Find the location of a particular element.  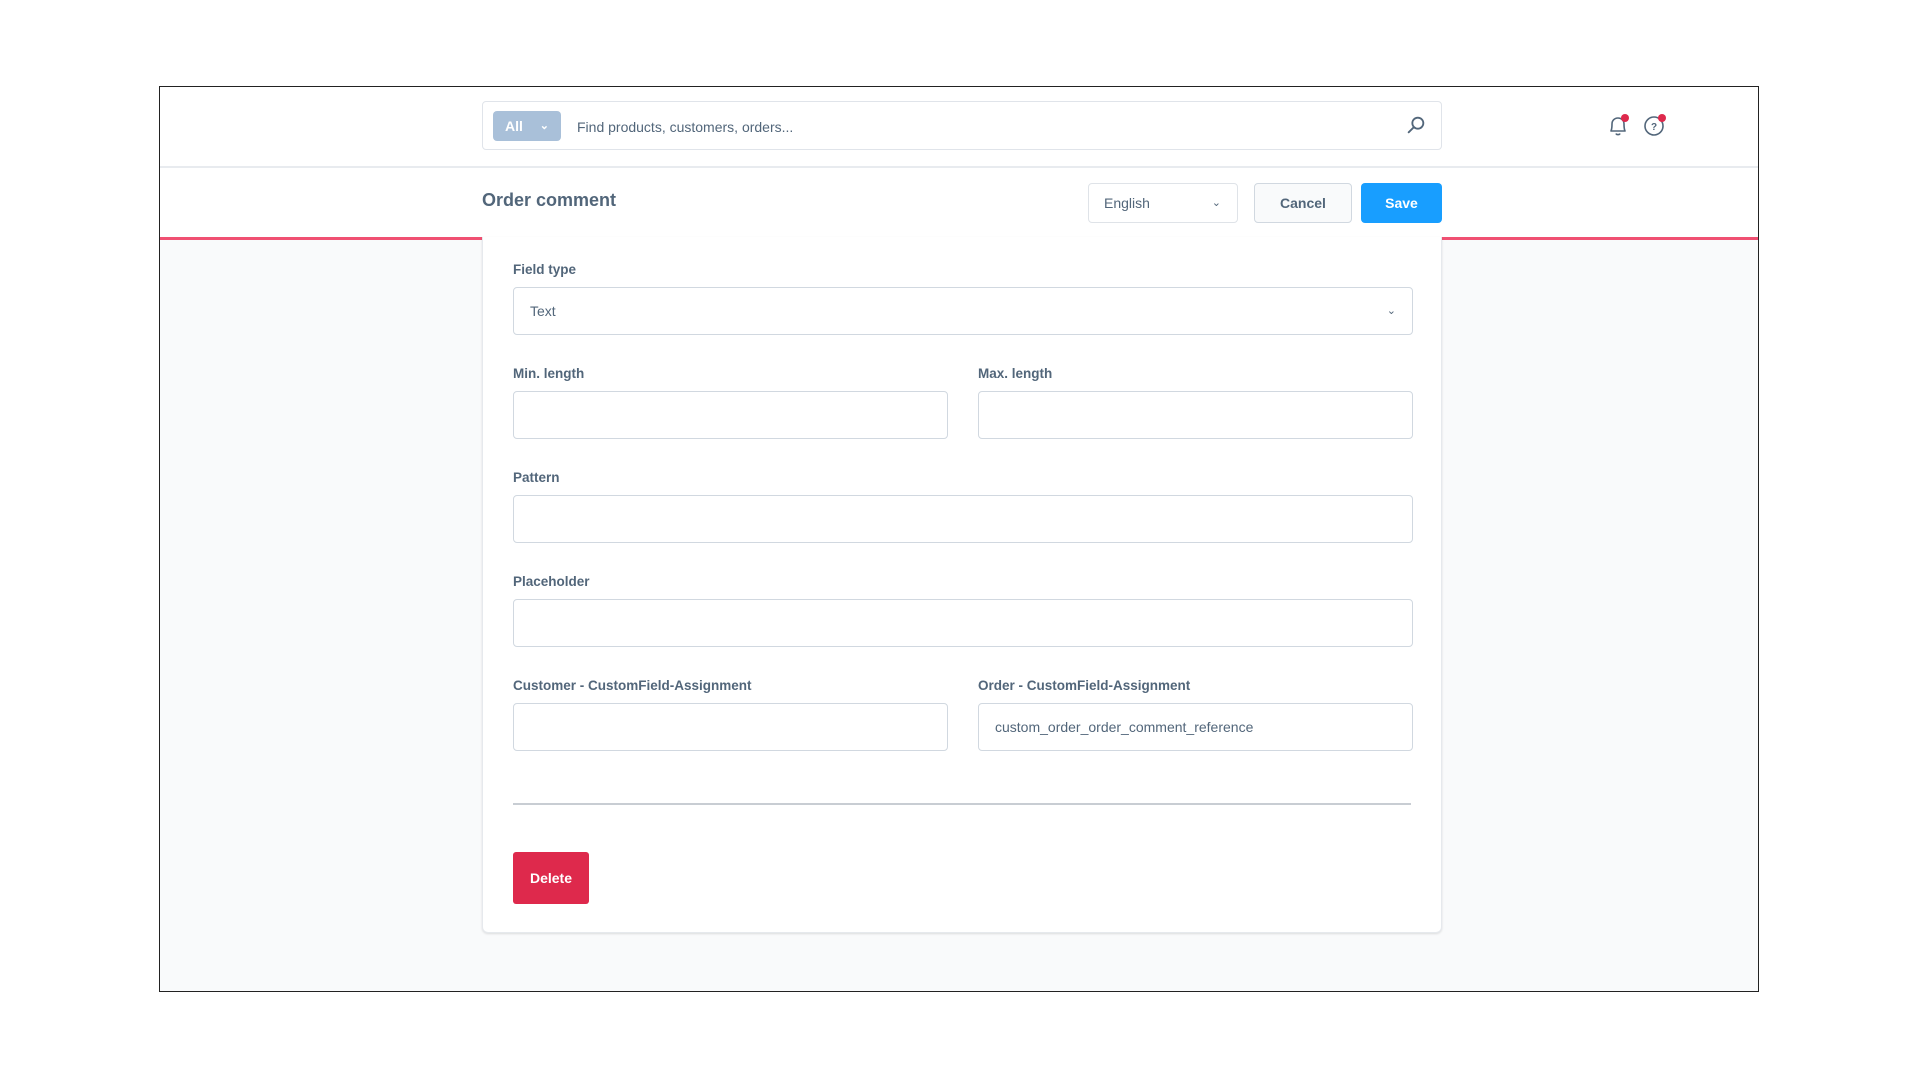

save-button: Save is located at coordinates (1401, 203).